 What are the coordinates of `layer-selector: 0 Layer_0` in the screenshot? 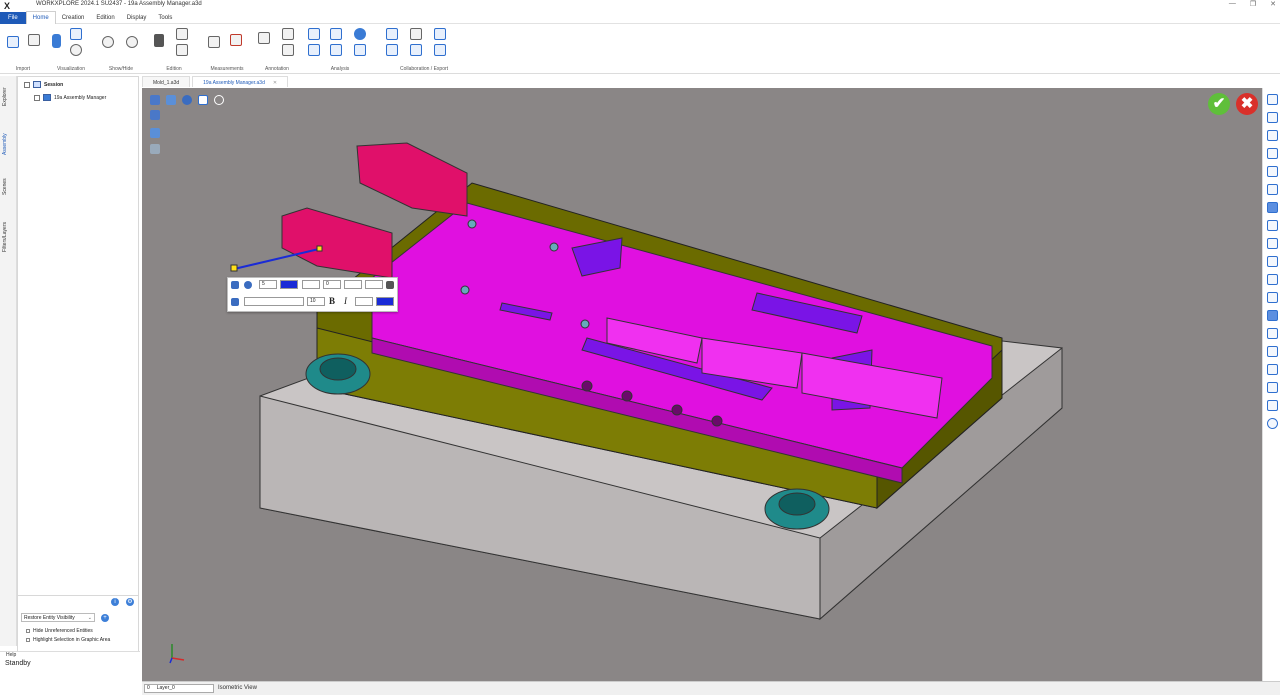 It's located at (179, 688).